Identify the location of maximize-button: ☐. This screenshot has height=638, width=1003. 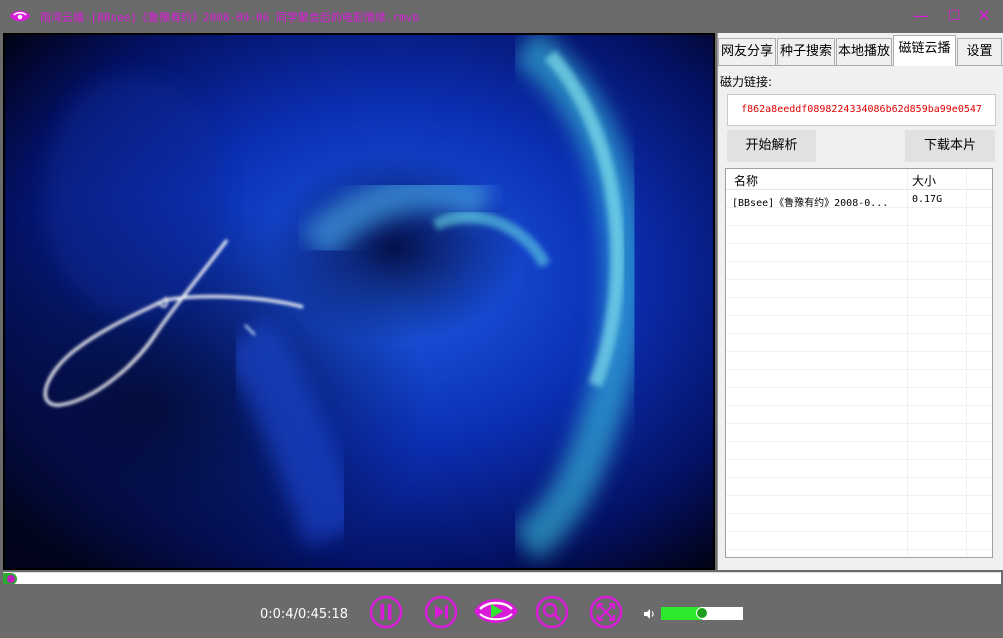
(954, 16).